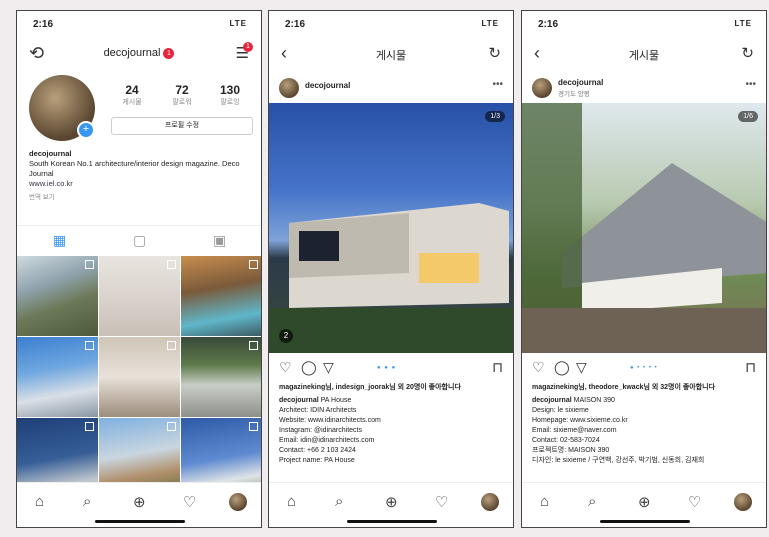  I want to click on post-location: 경기도 양평, so click(574, 93).